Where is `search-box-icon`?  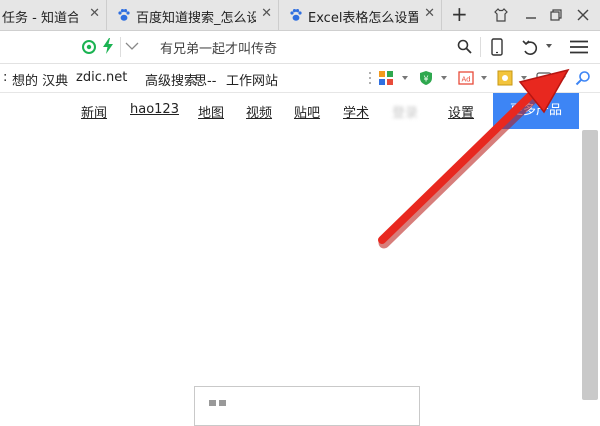 search-box-icon is located at coordinates (217, 403).